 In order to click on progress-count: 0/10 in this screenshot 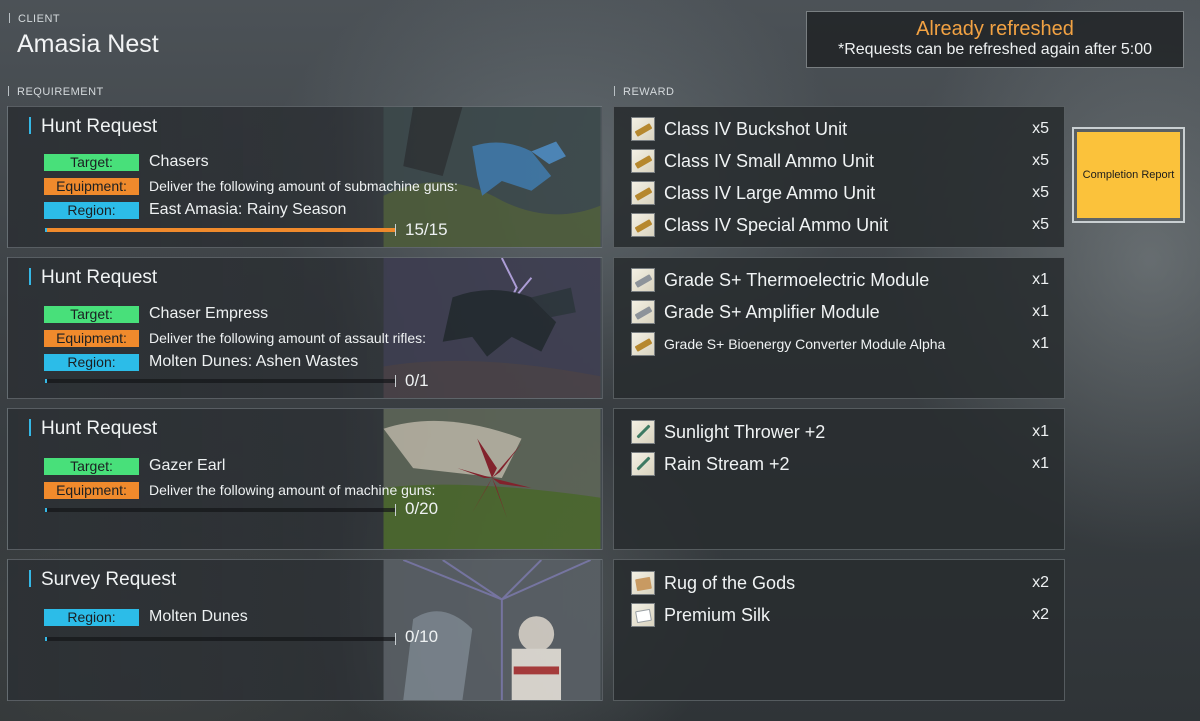, I will do `click(422, 636)`.